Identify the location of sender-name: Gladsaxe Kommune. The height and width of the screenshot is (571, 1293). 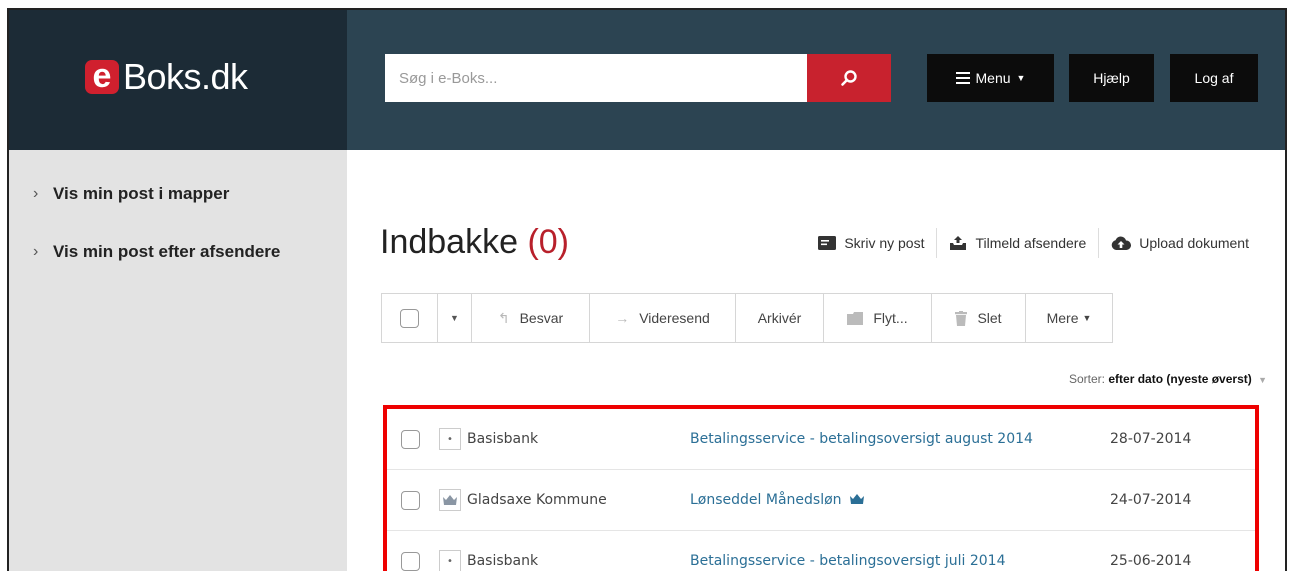
(537, 500).